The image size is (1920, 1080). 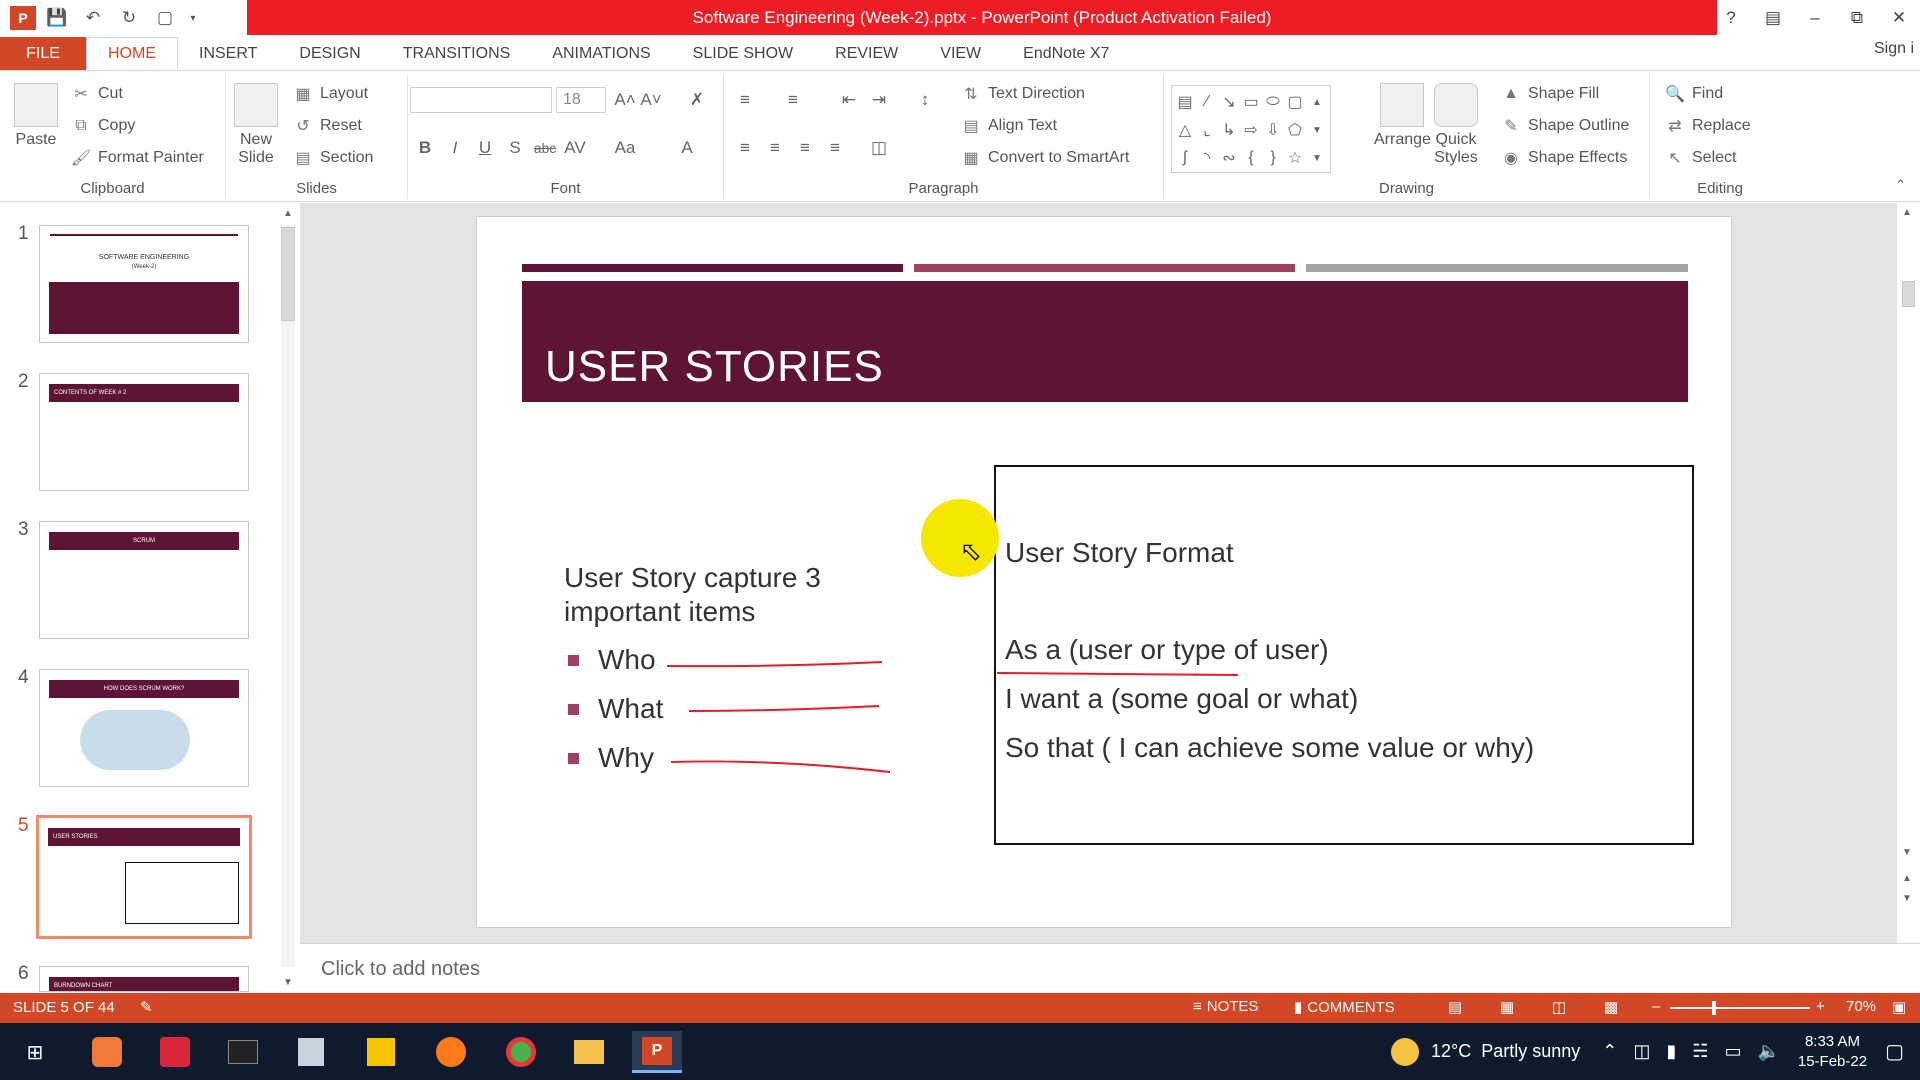 What do you see at coordinates (1907, 898) in the screenshot?
I see `next-slide-icon: ▼` at bounding box center [1907, 898].